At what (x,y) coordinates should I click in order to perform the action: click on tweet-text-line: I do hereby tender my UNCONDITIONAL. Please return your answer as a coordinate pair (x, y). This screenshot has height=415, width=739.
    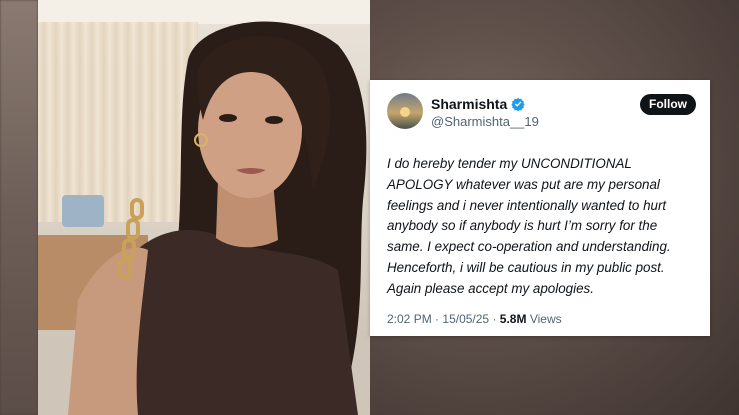
    Looking at the image, I should click on (509, 163).